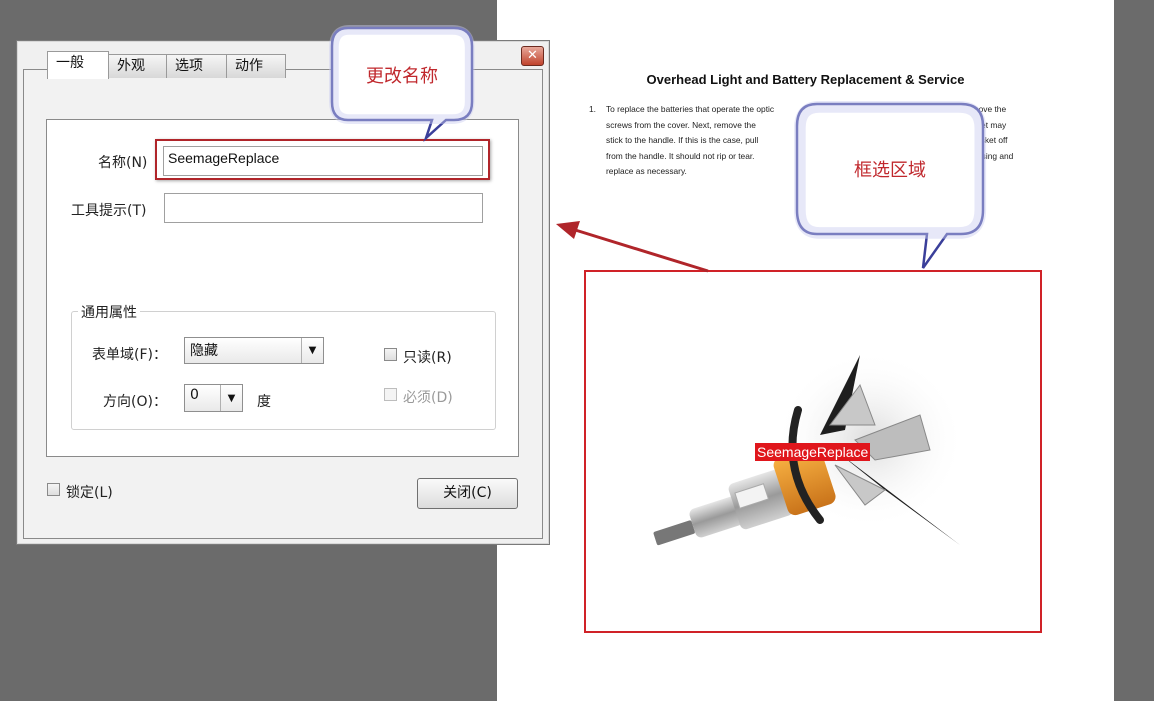 This screenshot has width=1154, height=701. I want to click on list-number: 1., so click(592, 109).